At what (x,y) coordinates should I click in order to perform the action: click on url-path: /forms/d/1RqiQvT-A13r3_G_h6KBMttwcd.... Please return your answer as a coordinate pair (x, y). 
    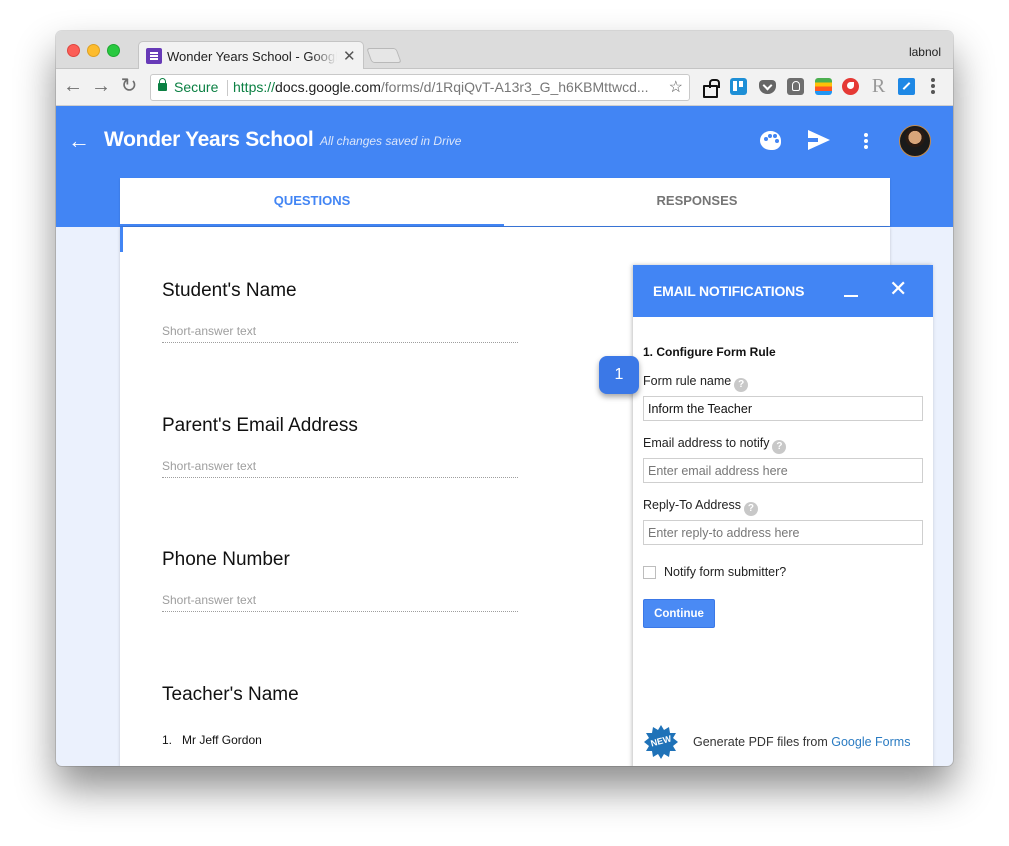
    Looking at the image, I should click on (514, 87).